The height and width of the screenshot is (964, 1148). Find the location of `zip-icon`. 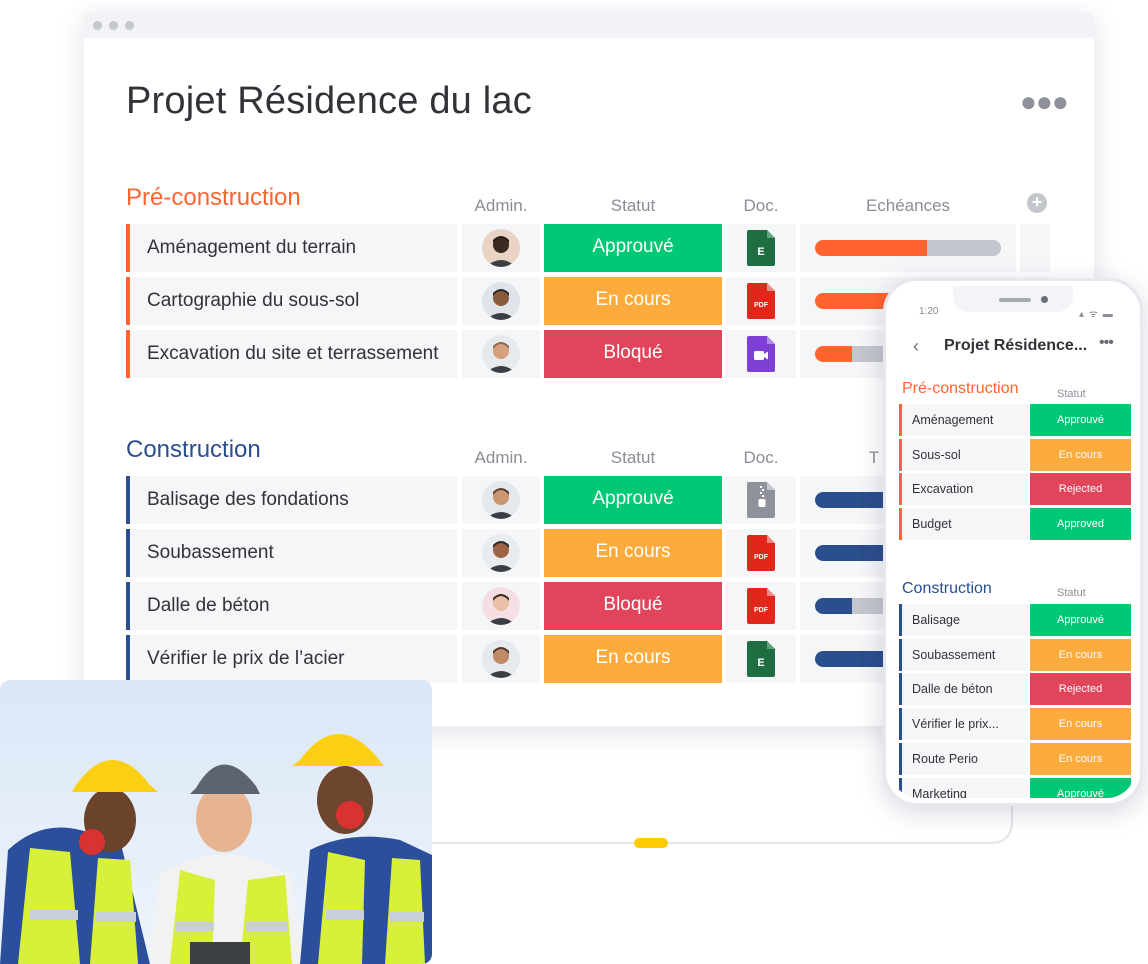

zip-icon is located at coordinates (761, 500).